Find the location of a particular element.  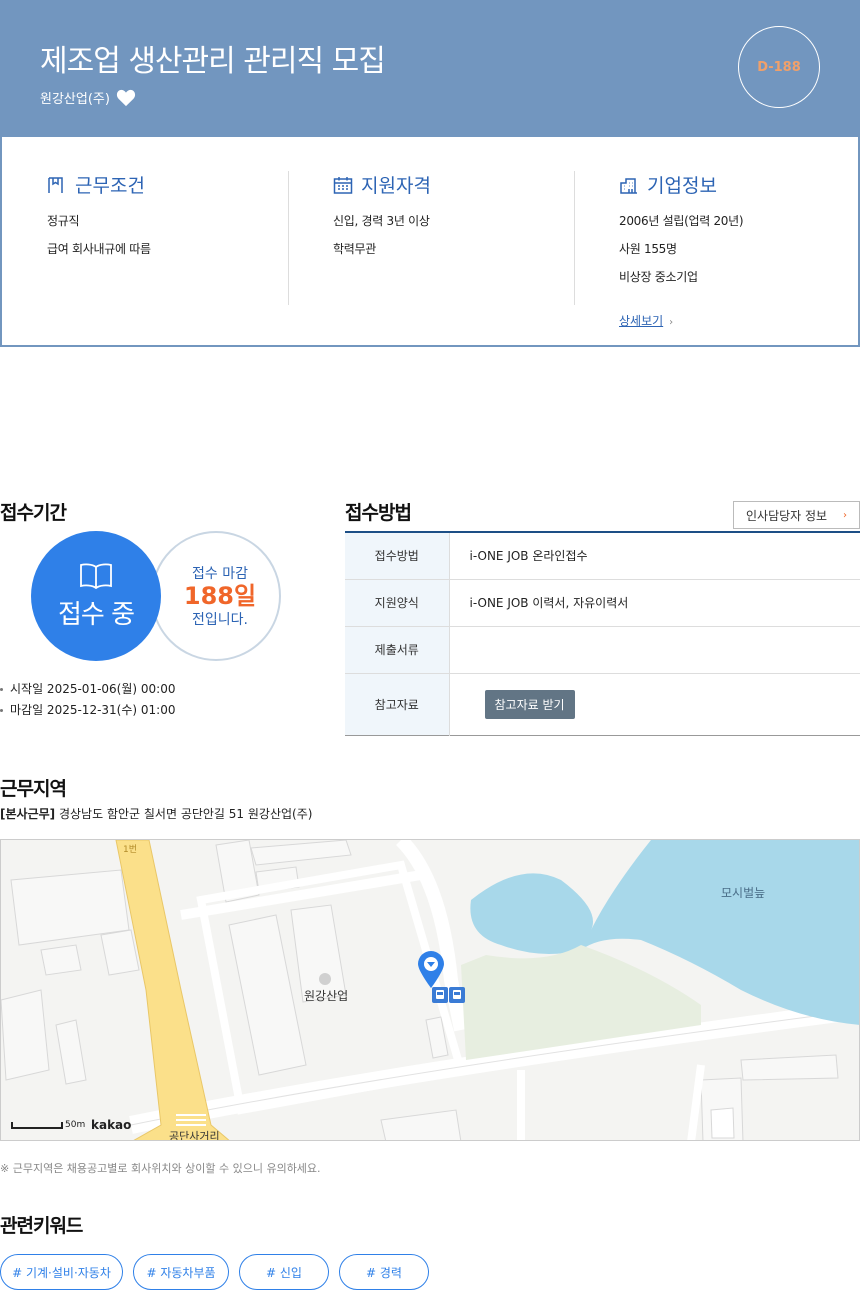

company-detail-link: 상세보기 › is located at coordinates (646, 320).